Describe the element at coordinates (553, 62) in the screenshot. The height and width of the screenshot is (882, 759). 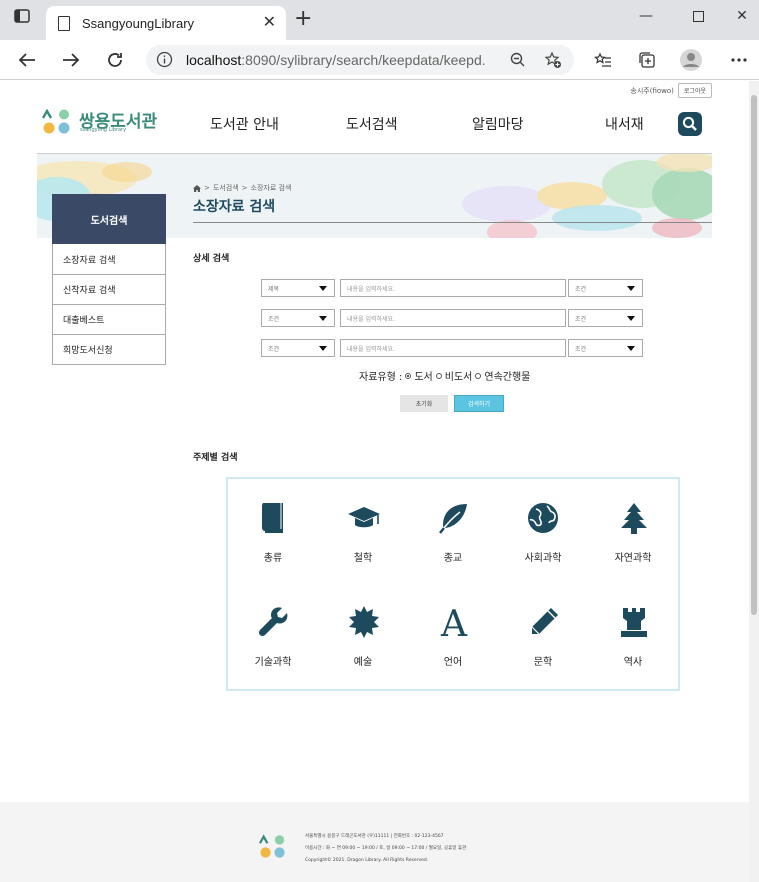
I see `add-favorite-icon` at that location.